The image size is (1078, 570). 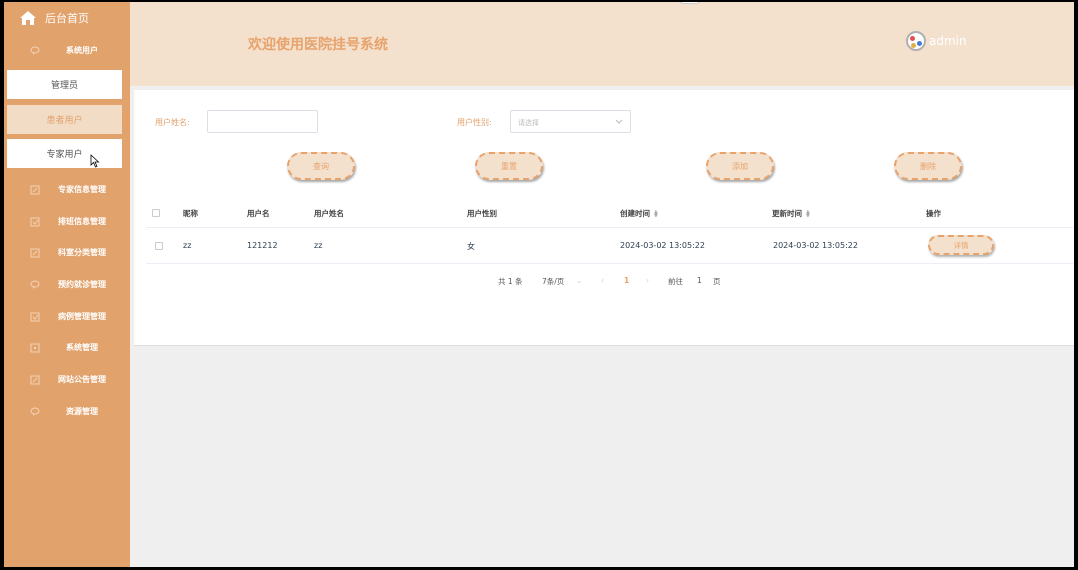 I want to click on page-size-chevron-icon: ⌄, so click(x=579, y=280).